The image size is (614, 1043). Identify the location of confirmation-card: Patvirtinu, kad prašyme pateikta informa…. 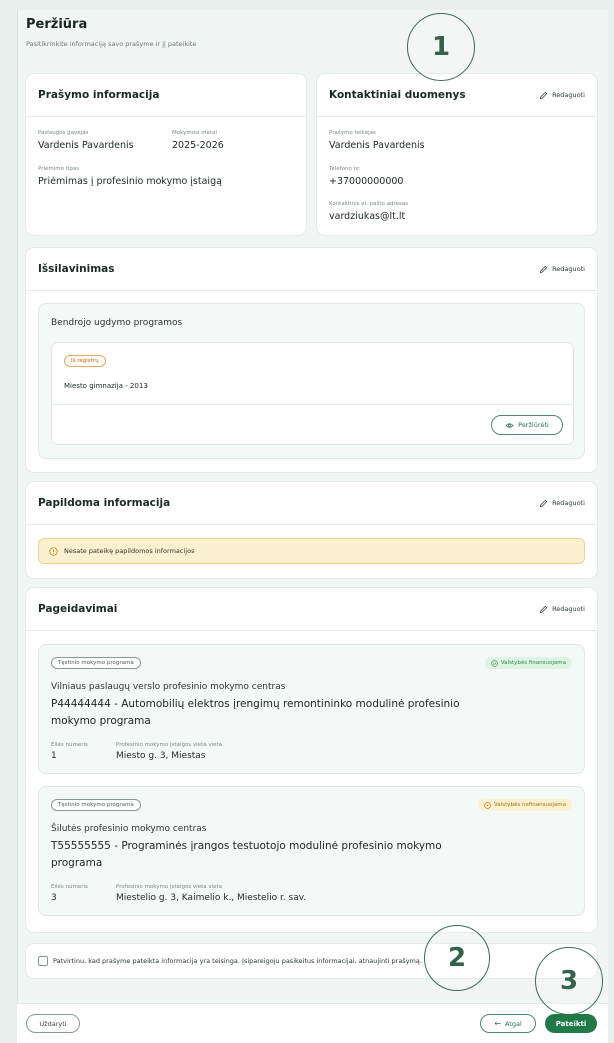
(311, 961).